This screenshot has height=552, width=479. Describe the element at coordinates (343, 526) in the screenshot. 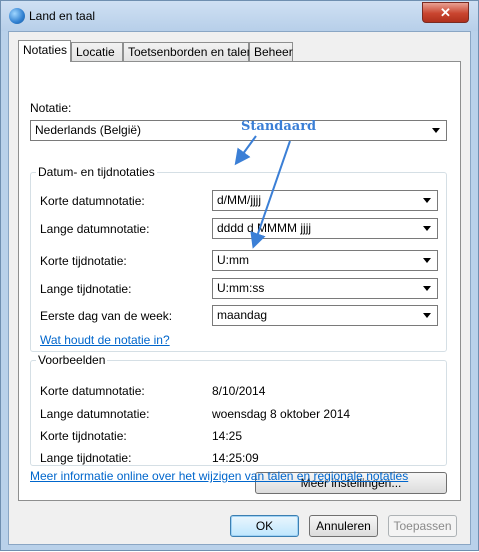

I see `cancel-button: Annuleren` at that location.